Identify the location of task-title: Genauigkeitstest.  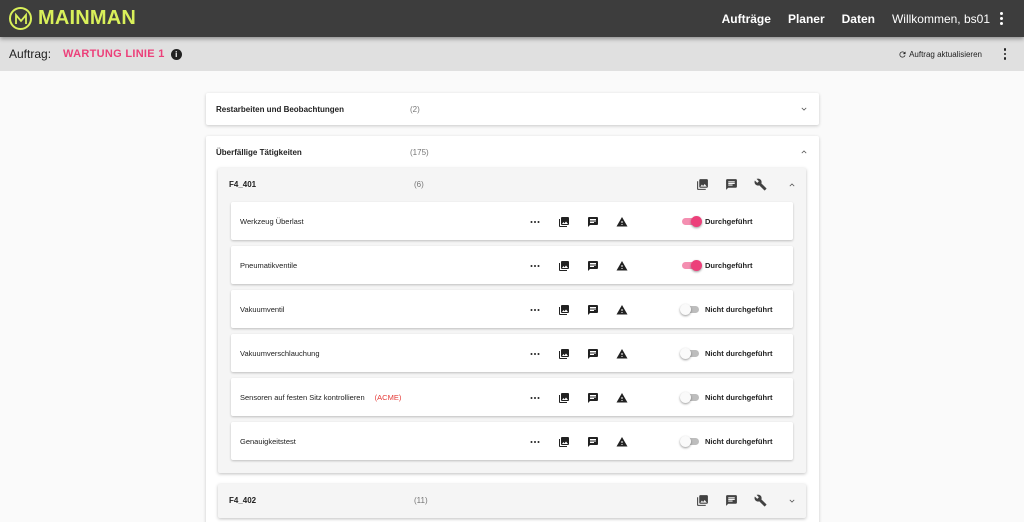
(268, 441).